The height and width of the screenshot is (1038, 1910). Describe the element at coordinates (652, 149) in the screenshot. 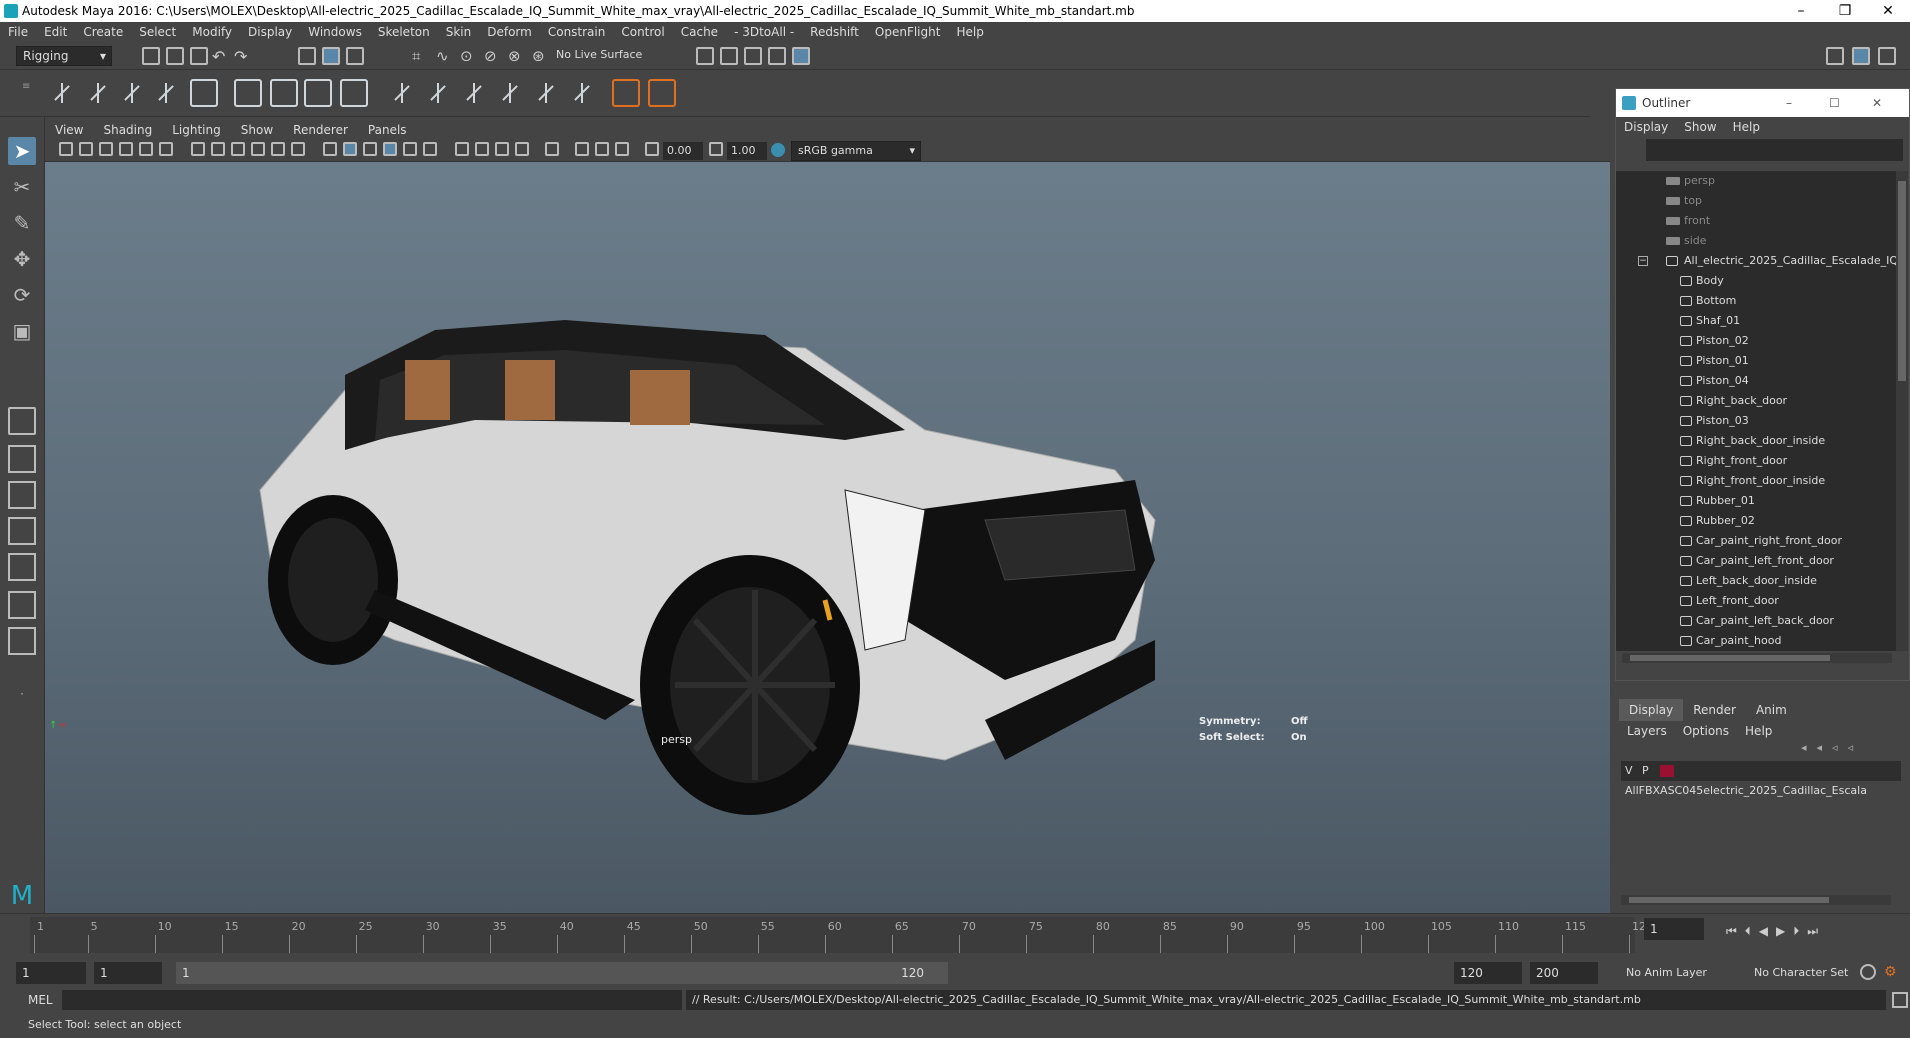

I see `exposure-icon` at that location.